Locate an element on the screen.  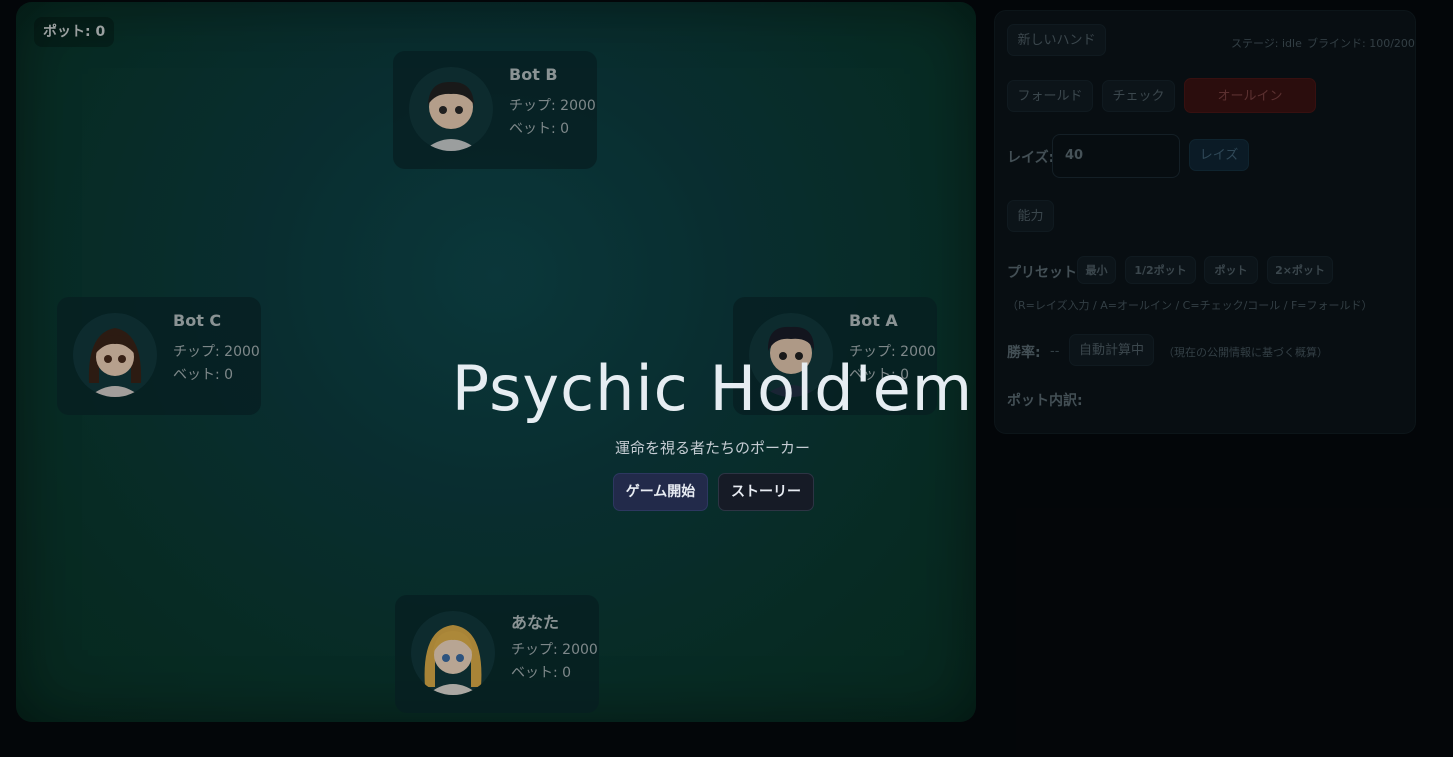
game-subtitle: 運命を視る者たちのポーカー is located at coordinates (712, 448).